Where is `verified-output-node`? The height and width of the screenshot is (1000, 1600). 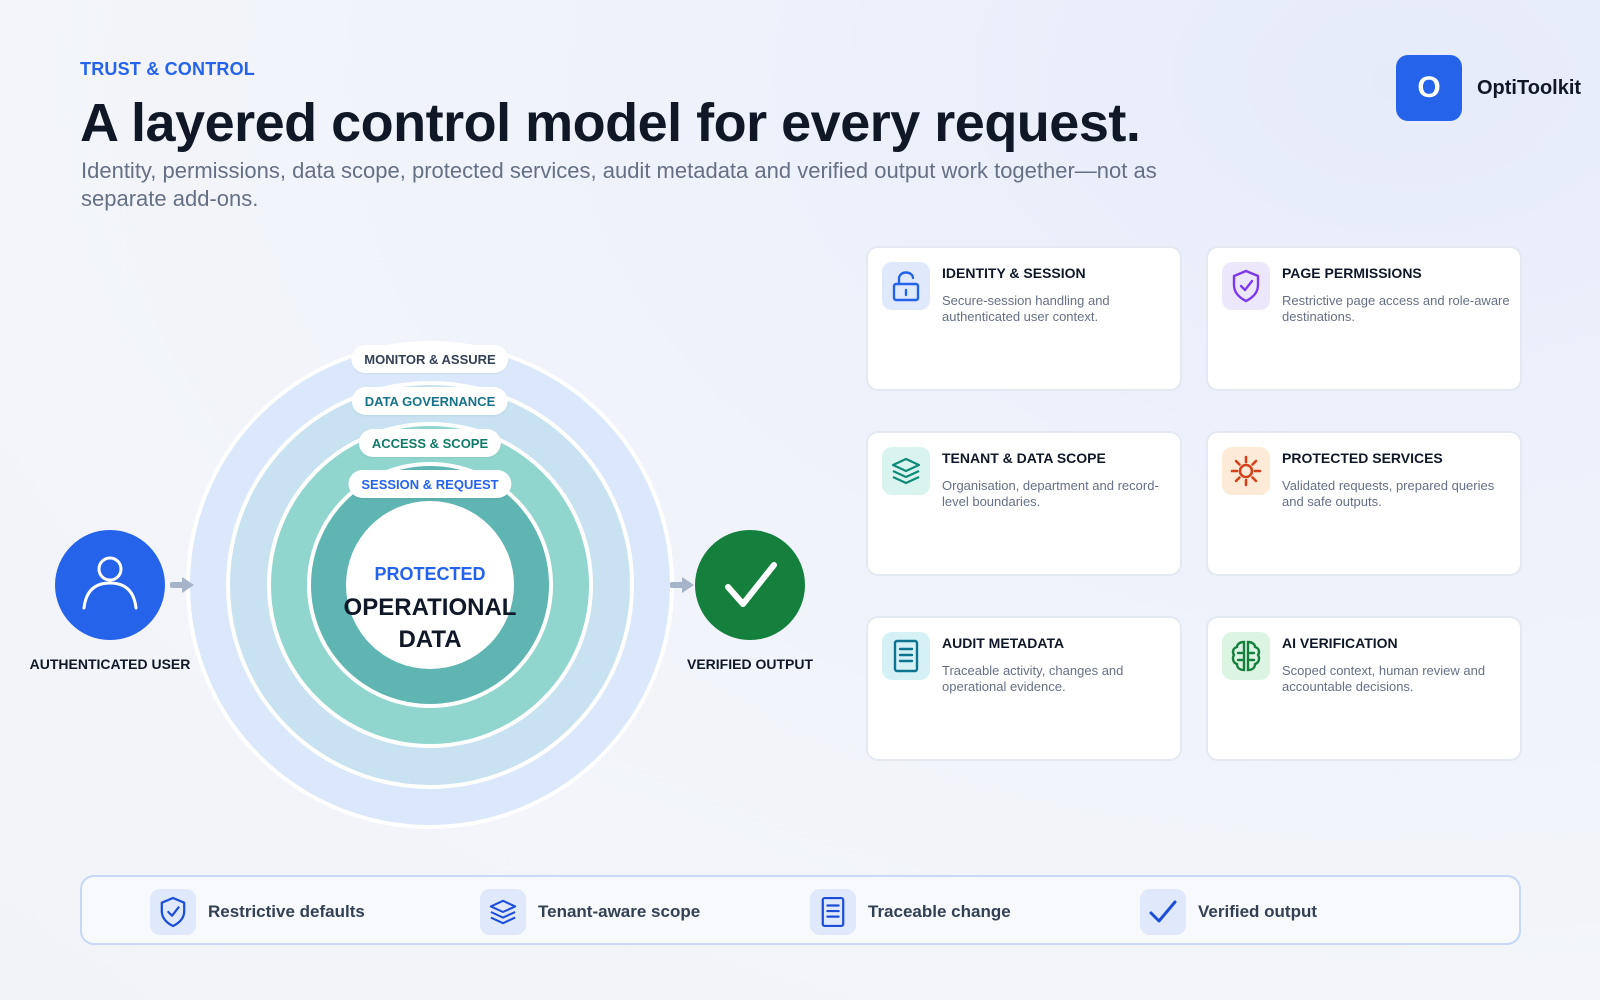 verified-output-node is located at coordinates (750, 585).